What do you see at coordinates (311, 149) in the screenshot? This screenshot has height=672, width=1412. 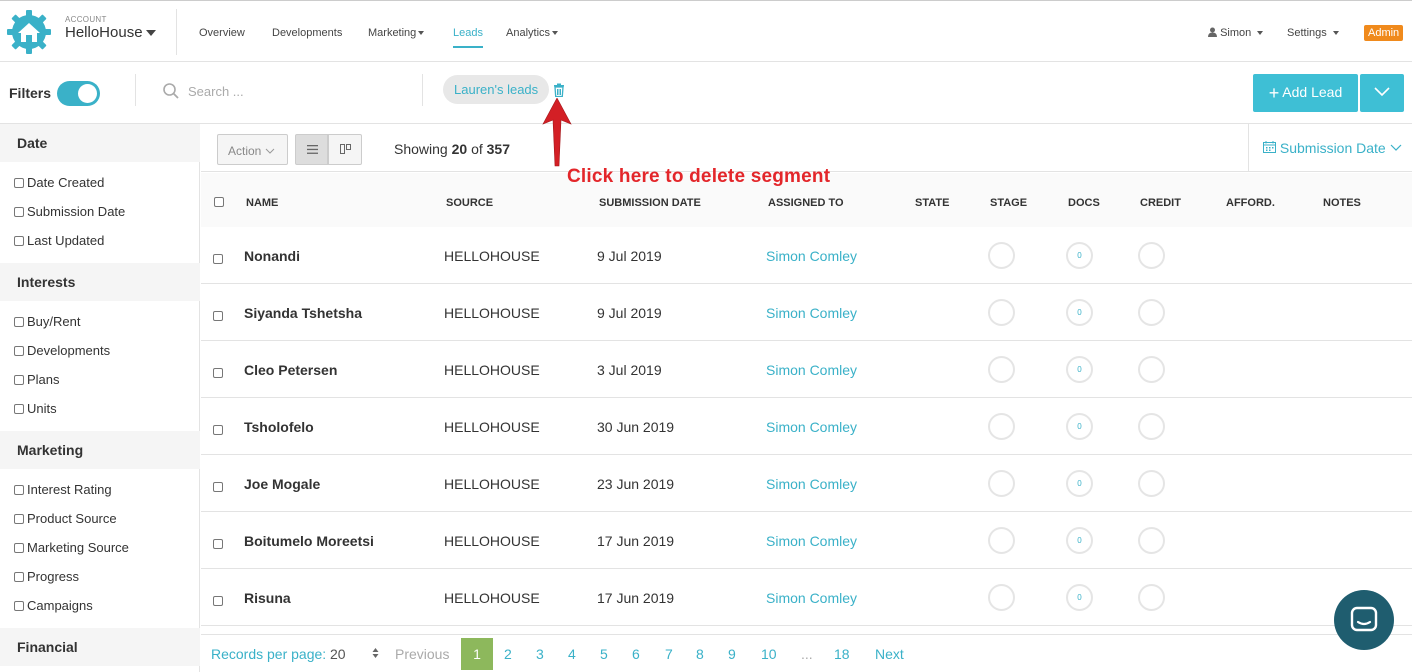 I see `list-view-toggle` at bounding box center [311, 149].